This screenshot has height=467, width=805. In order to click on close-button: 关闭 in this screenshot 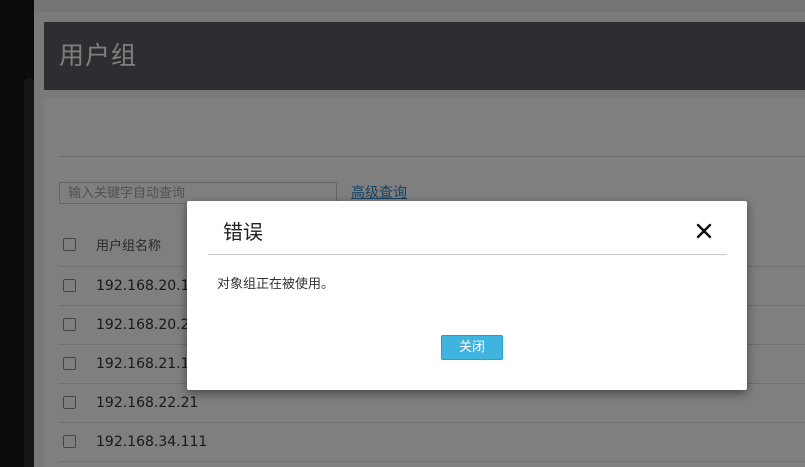, I will do `click(472, 347)`.